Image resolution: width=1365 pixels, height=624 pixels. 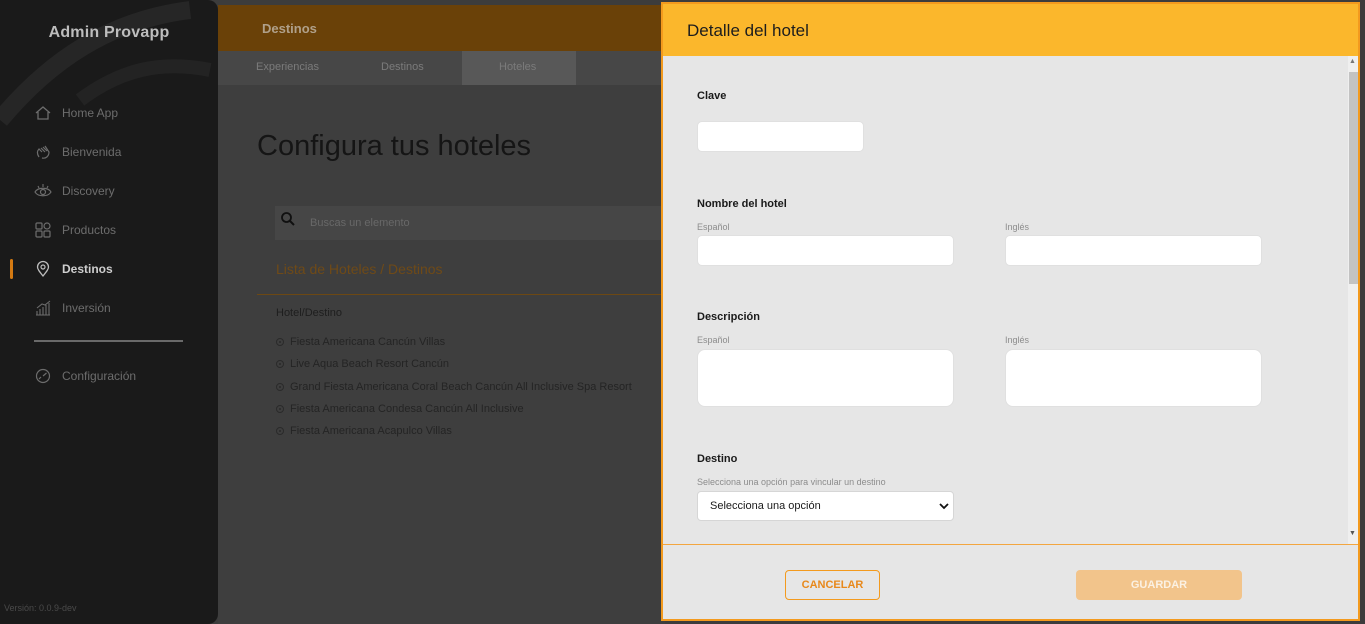 What do you see at coordinates (944, 507) in the screenshot?
I see `chevron-down-icon` at bounding box center [944, 507].